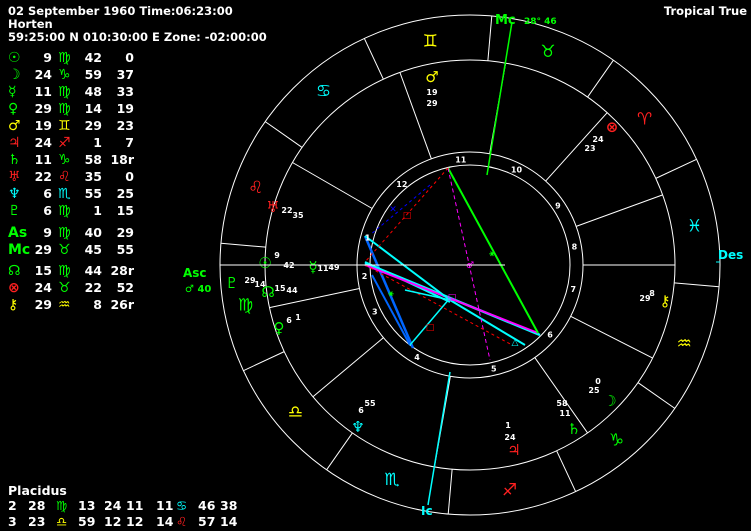 This screenshot has width=751, height=531. What do you see at coordinates (513, 450) in the screenshot?
I see `planet-marker: ♃` at bounding box center [513, 450].